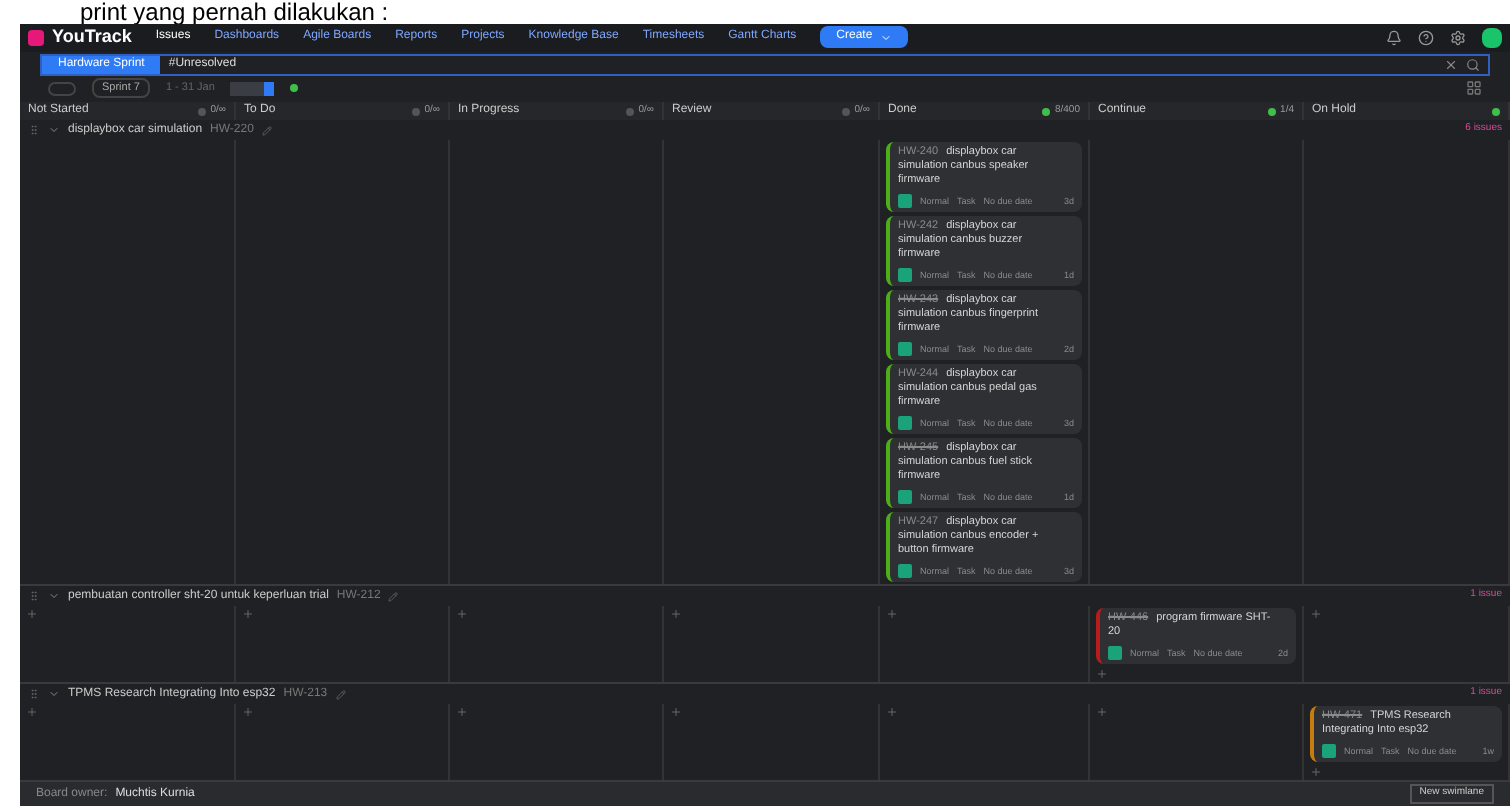 This screenshot has width=1510, height=806. Describe the element at coordinates (1473, 64) in the screenshot. I see `search-icon` at that location.